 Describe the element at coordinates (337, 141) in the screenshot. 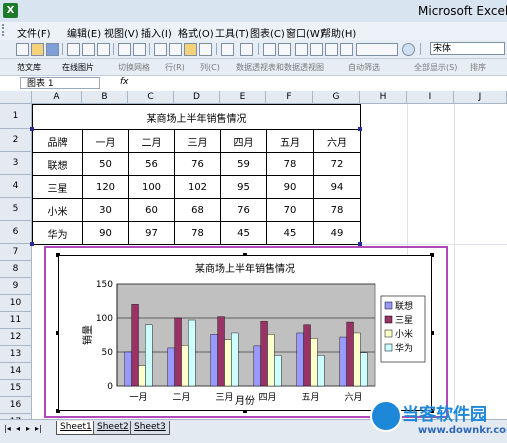

I see `header-cell: 六月` at that location.